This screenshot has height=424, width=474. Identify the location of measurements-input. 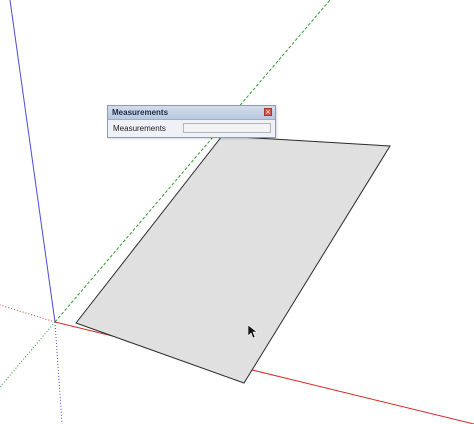
(227, 128).